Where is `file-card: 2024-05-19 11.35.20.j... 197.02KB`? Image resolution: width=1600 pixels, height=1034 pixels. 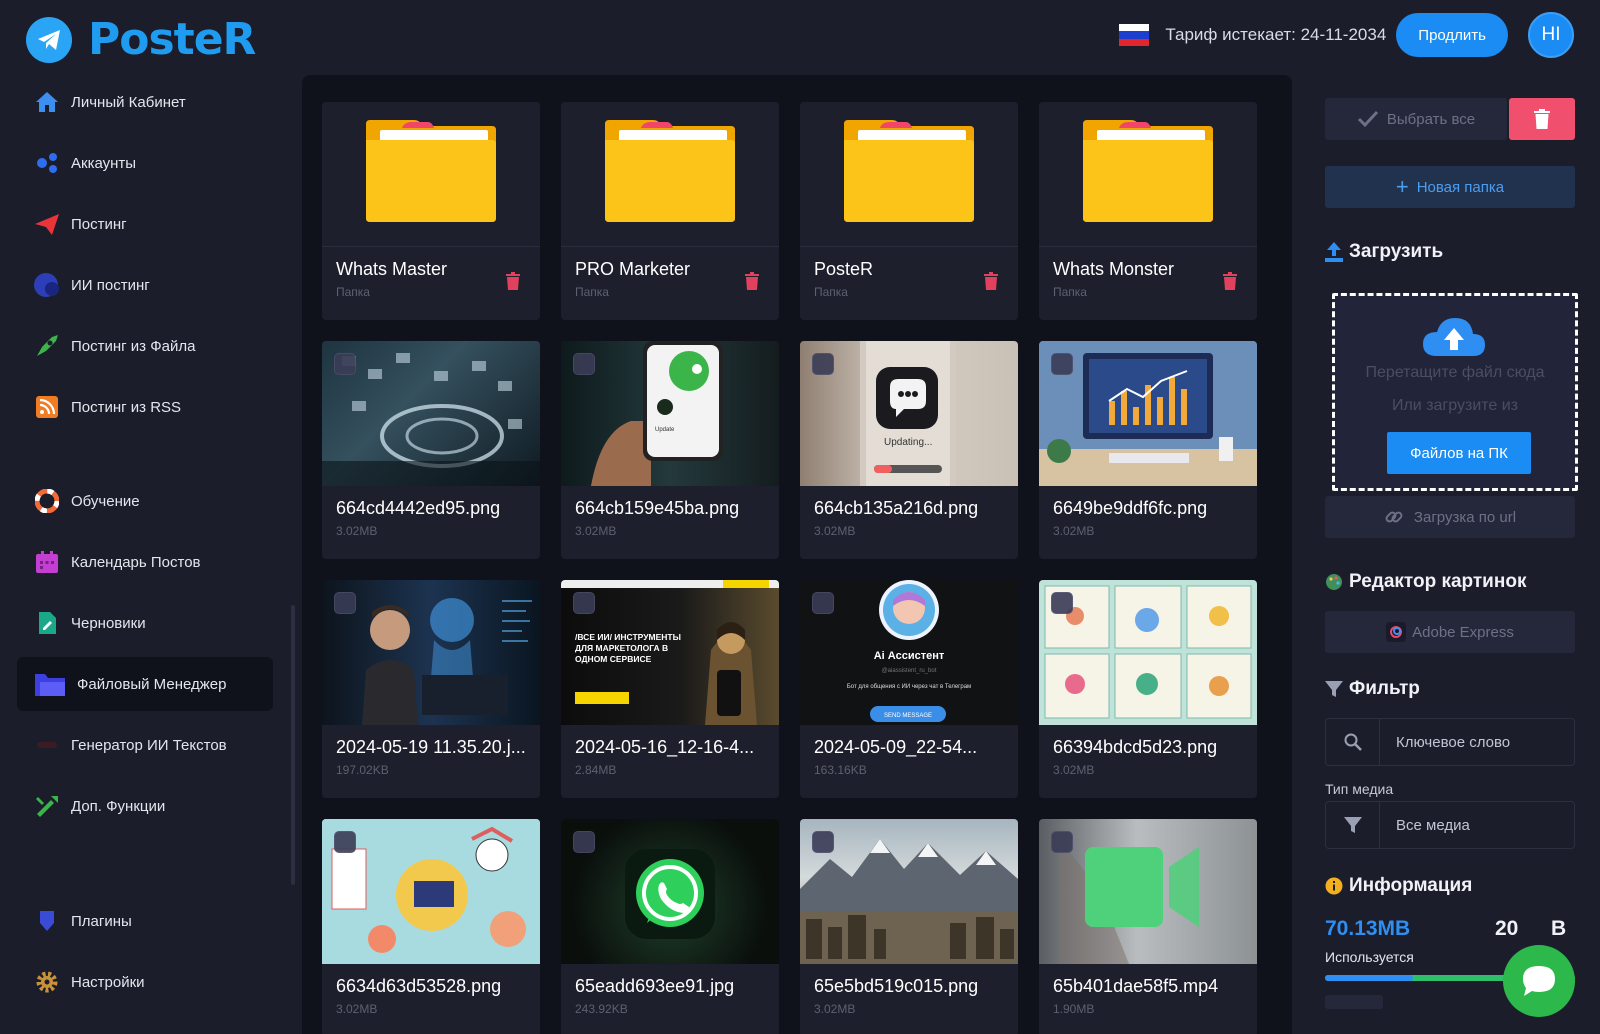
file-card: 2024-05-19 11.35.20.j... 197.02KB is located at coordinates (431, 689).